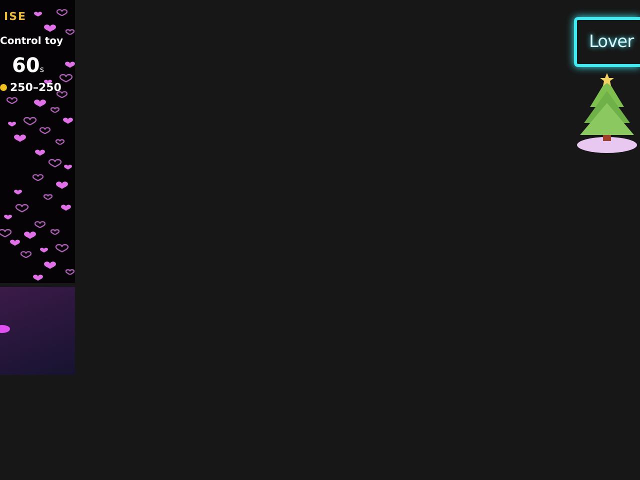 The image size is (640, 480). What do you see at coordinates (42, 69) in the screenshot?
I see `duration-unit: s` at bounding box center [42, 69].